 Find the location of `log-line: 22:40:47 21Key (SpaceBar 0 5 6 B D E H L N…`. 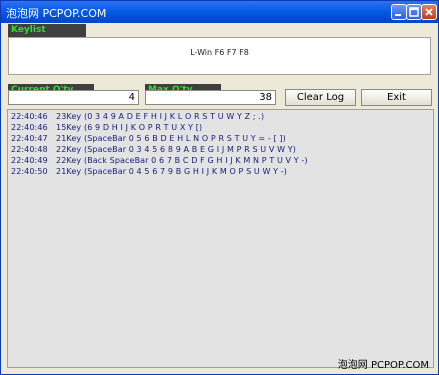

log-line: 22:40:47 21Key (SpaceBar 0 5 6 B D E H L N… is located at coordinates (148, 138).